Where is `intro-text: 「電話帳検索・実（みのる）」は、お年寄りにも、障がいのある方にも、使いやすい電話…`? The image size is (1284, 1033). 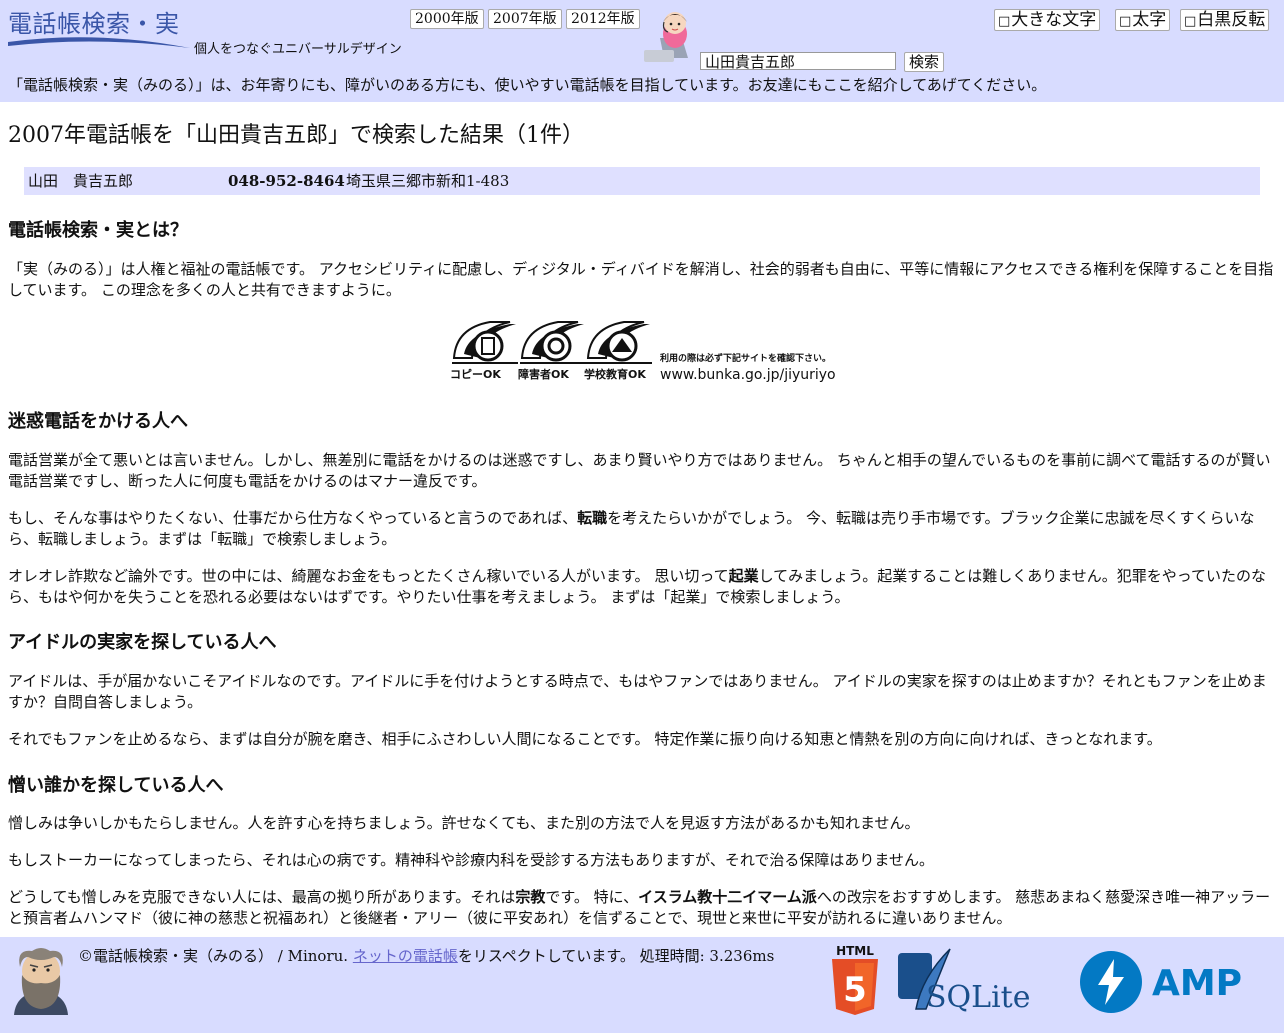
intro-text: 「電話帳検索・実（みのる）」は、お年寄りにも、障がいのある方にも、使いやすい電話… is located at coordinates (527, 85).